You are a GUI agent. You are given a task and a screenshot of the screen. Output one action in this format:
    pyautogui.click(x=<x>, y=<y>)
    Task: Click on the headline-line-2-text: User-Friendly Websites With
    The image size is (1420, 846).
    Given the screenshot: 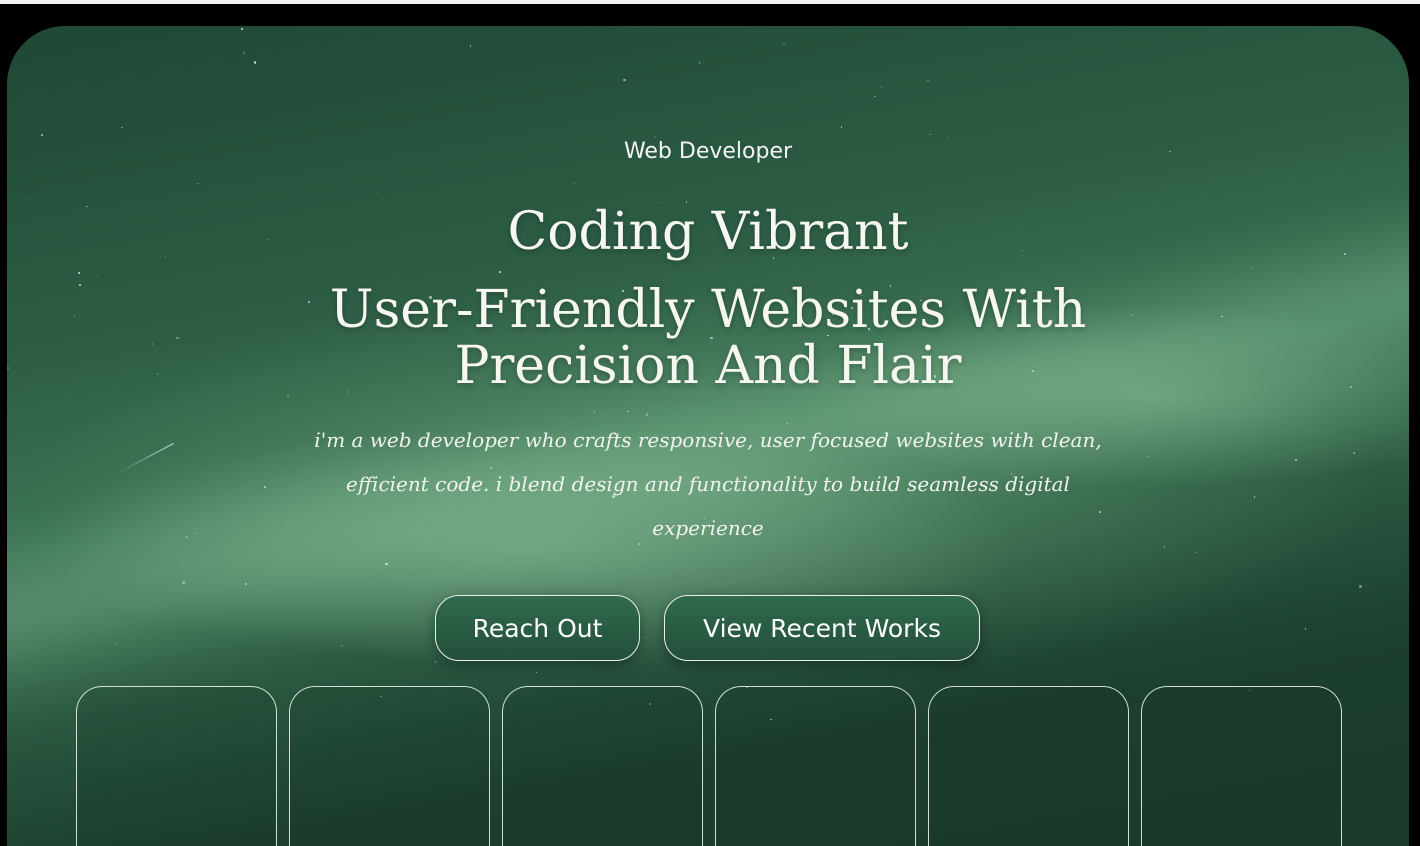 What is the action you would take?
    pyautogui.click(x=708, y=310)
    